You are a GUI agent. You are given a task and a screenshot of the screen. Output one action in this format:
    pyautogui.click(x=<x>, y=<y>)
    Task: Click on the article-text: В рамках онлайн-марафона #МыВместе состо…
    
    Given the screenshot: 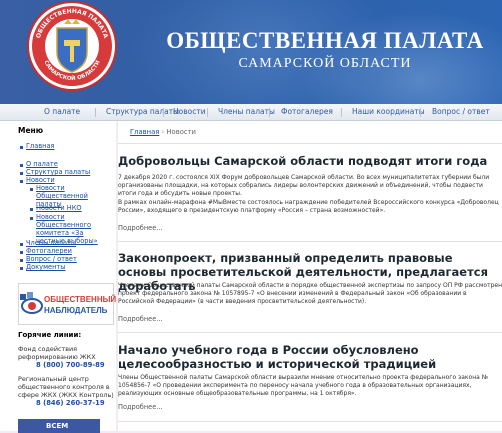 What is the action you would take?
    pyautogui.click(x=308, y=206)
    